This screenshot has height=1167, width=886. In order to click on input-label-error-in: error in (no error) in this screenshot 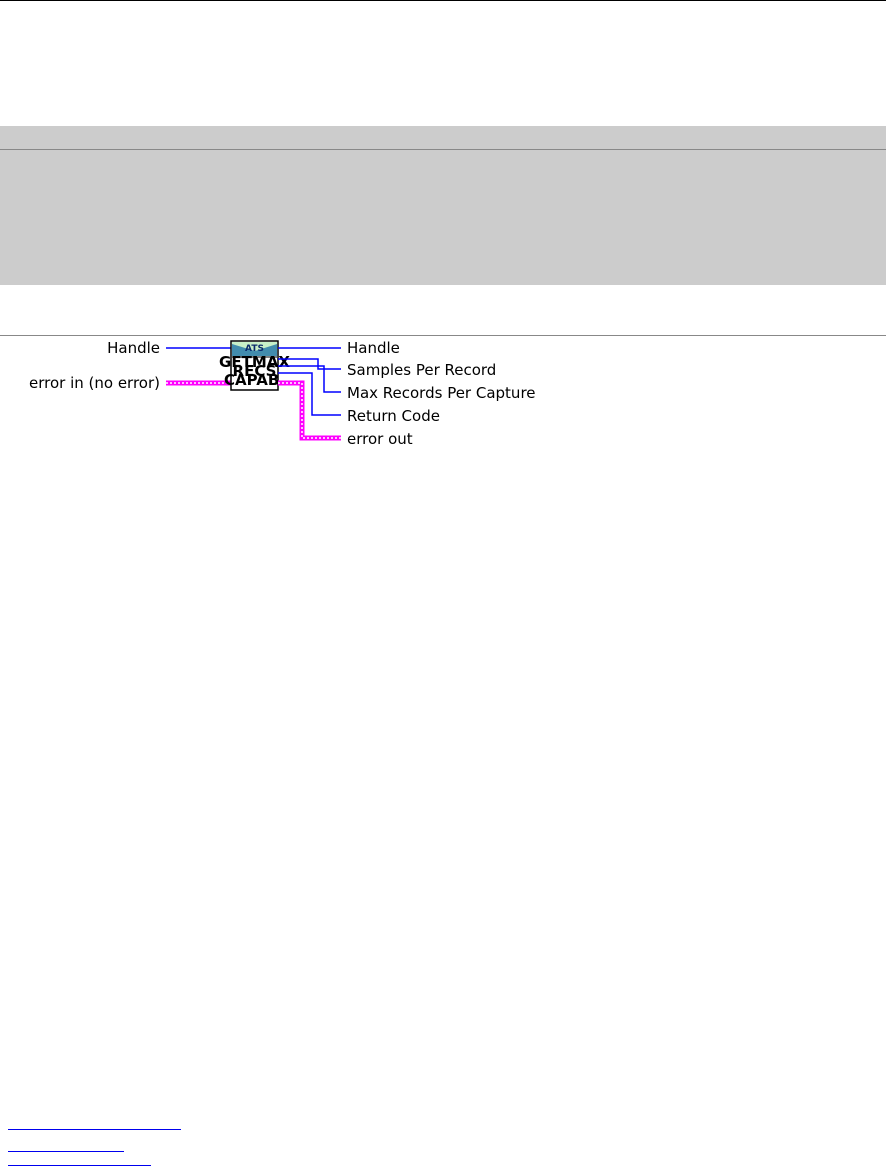, I will do `click(94, 383)`.